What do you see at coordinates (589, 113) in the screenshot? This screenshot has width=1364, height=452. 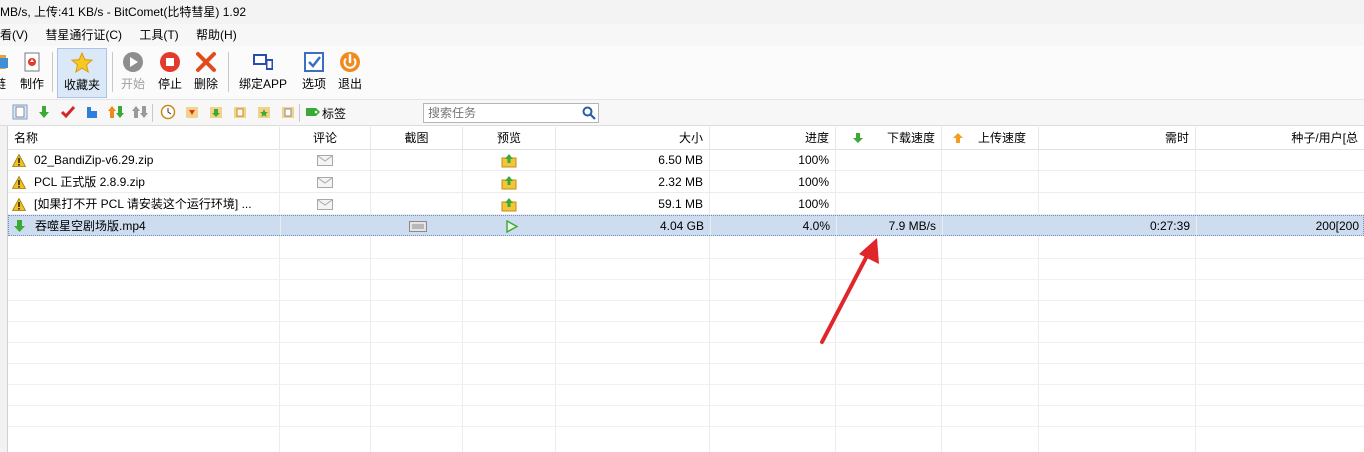 I see `search-icon` at bounding box center [589, 113].